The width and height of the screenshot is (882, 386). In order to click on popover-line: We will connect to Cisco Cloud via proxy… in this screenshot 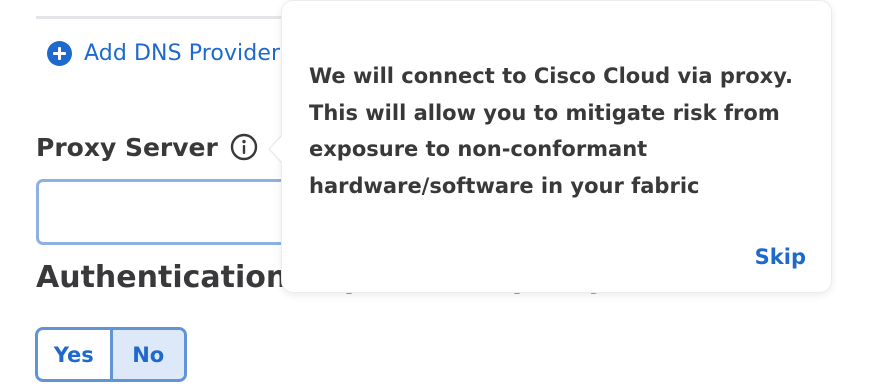, I will do `click(551, 76)`.